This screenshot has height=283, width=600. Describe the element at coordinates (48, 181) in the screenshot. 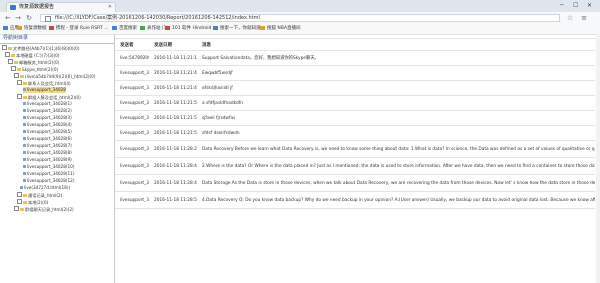

I see `tree-node: livesupport_34028(12)` at that location.